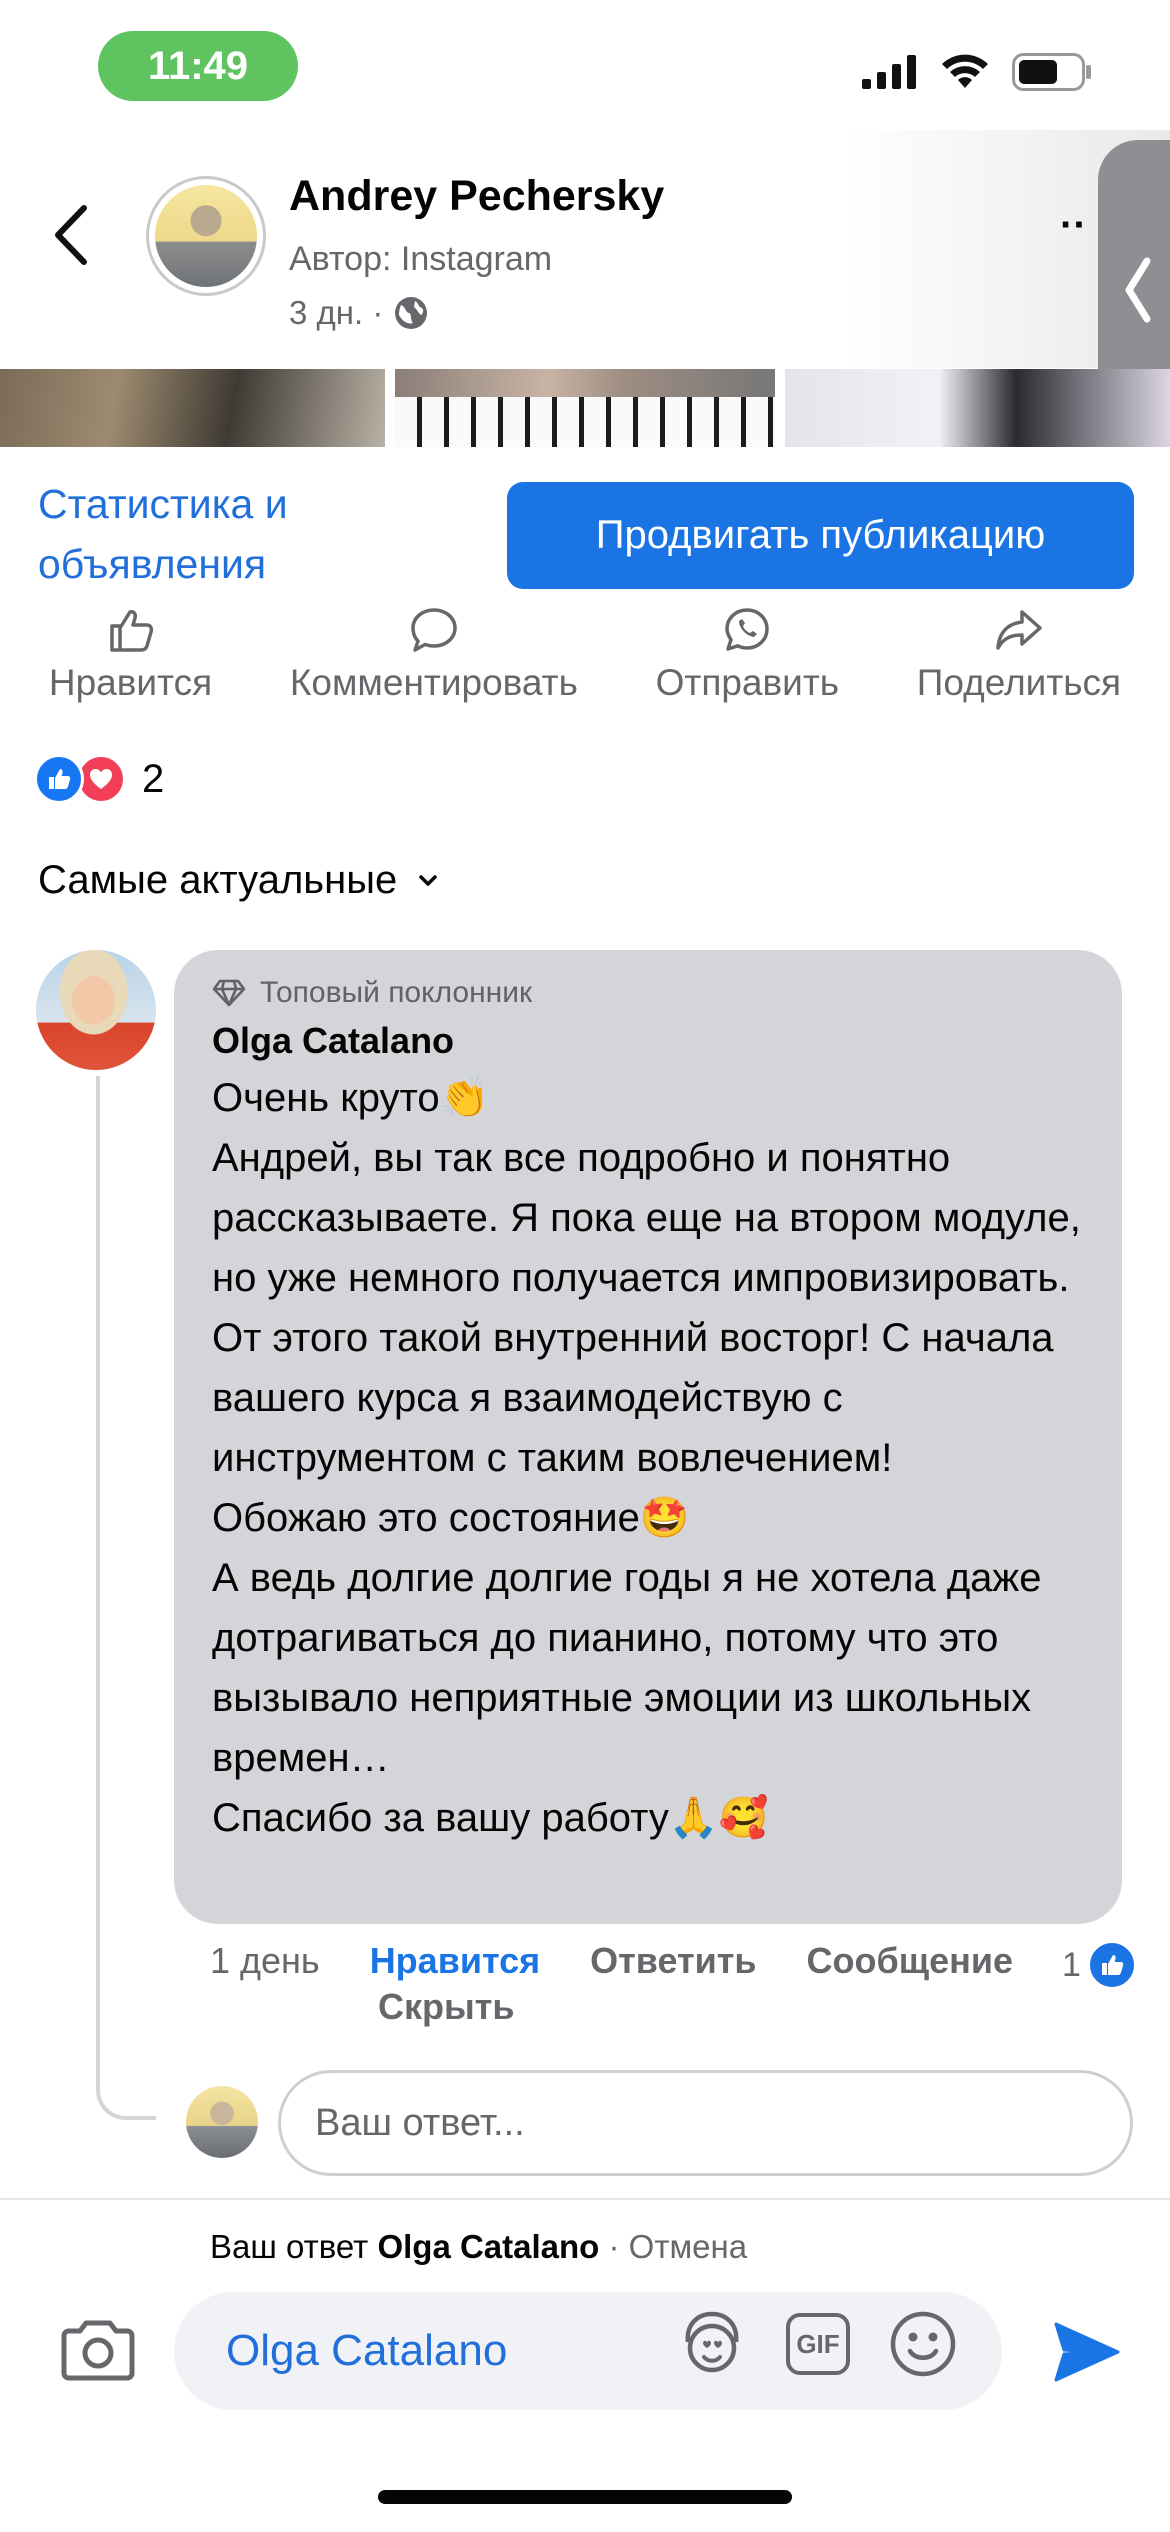 This screenshot has width=1170, height=2532. What do you see at coordinates (747, 661) in the screenshot?
I see `send-whatsapp-button: Отправить` at bounding box center [747, 661].